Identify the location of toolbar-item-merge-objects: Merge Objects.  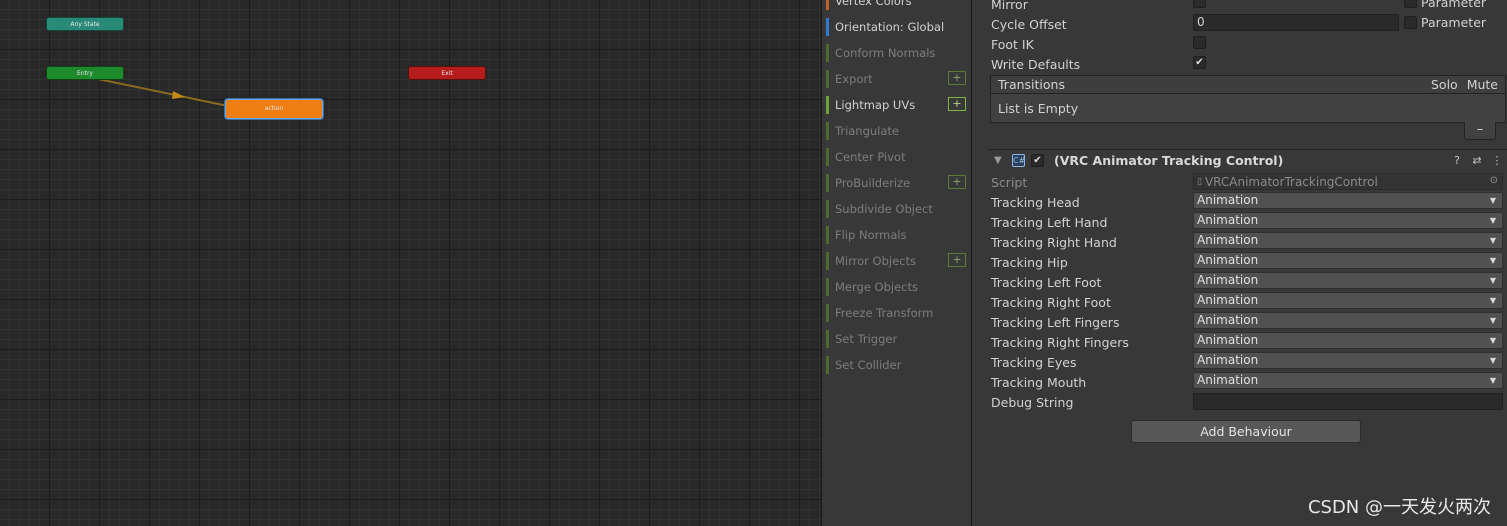
(898, 287).